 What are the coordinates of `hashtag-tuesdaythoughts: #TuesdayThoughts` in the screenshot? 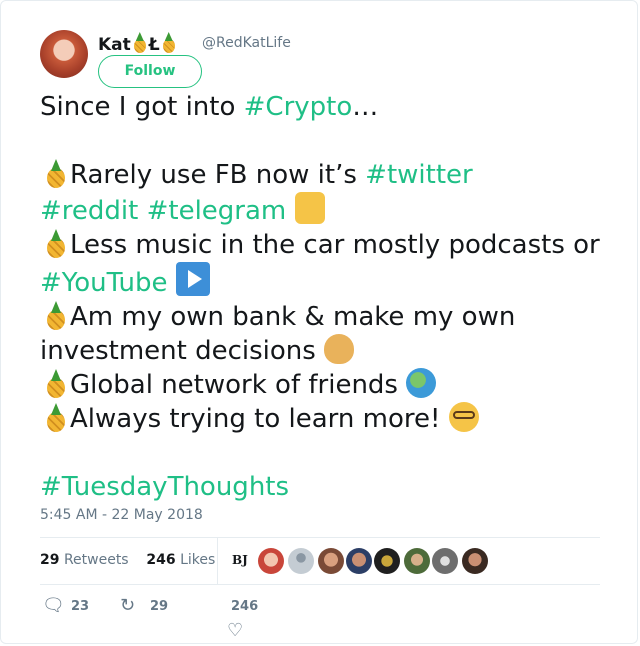 It's located at (164, 487).